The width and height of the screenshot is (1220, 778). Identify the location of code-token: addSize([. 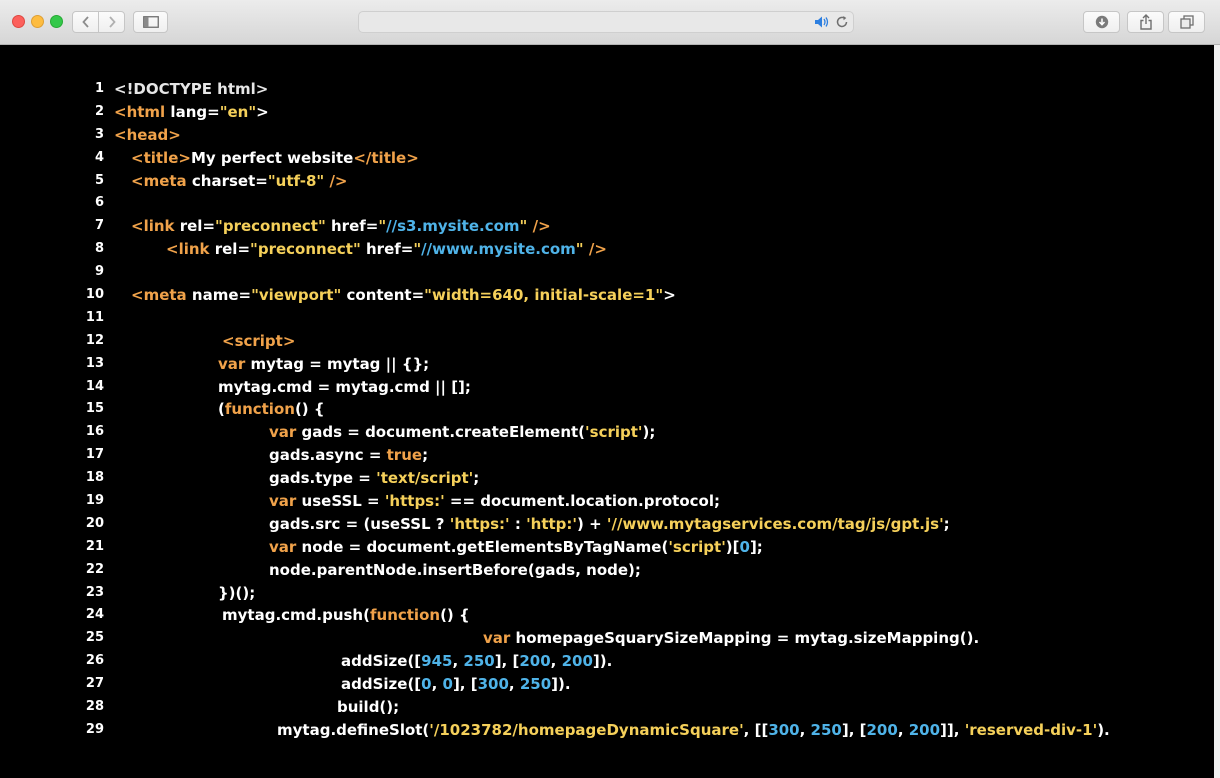
(381, 684).